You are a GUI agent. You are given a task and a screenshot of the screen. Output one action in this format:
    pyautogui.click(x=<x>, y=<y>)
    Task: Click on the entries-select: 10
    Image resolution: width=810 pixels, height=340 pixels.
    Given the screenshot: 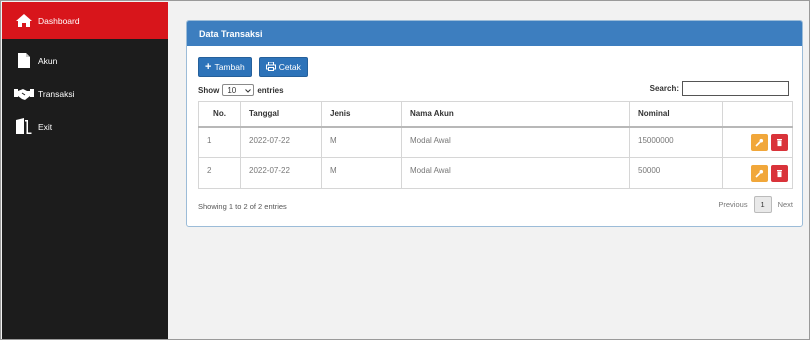 What is the action you would take?
    pyautogui.click(x=238, y=90)
    